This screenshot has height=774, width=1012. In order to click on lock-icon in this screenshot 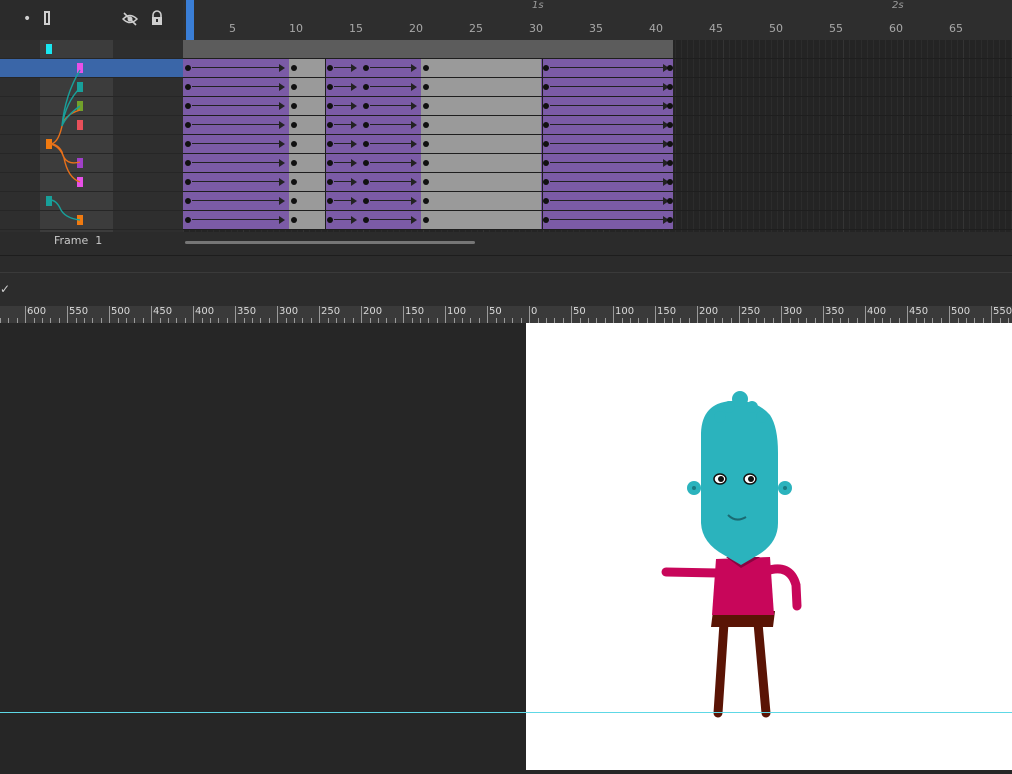, I will do `click(157, 18)`.